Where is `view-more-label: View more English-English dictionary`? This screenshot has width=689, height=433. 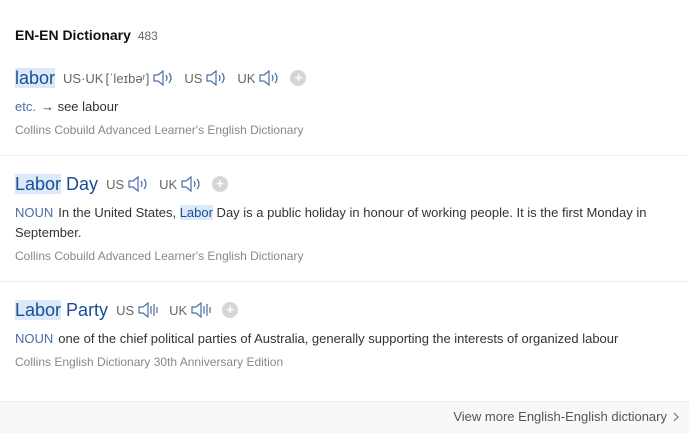 view-more-label: View more English-English dictionary is located at coordinates (560, 416).